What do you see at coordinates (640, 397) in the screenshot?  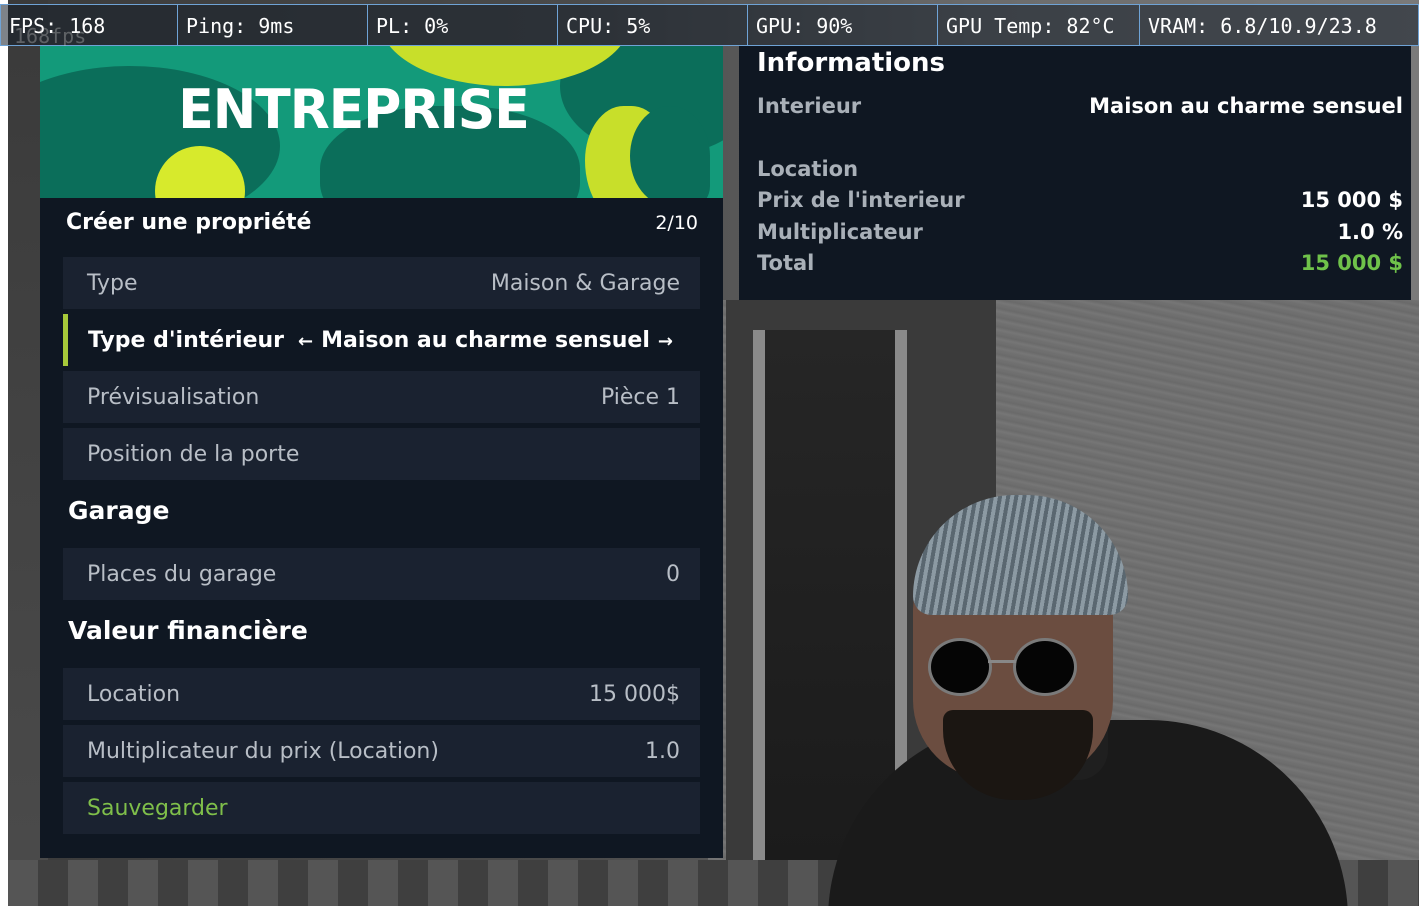 I see `menu-item-value: Pièce 1` at bounding box center [640, 397].